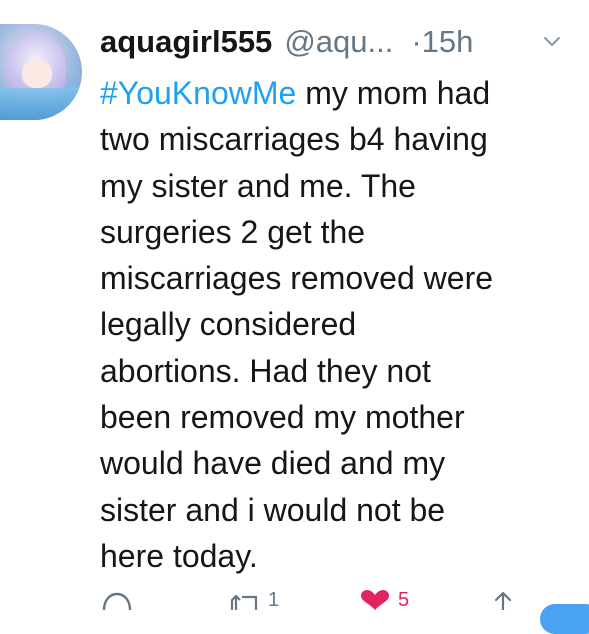 This screenshot has width=589, height=634. What do you see at coordinates (186, 42) in the screenshot?
I see `display-name: aquagirl555` at bounding box center [186, 42].